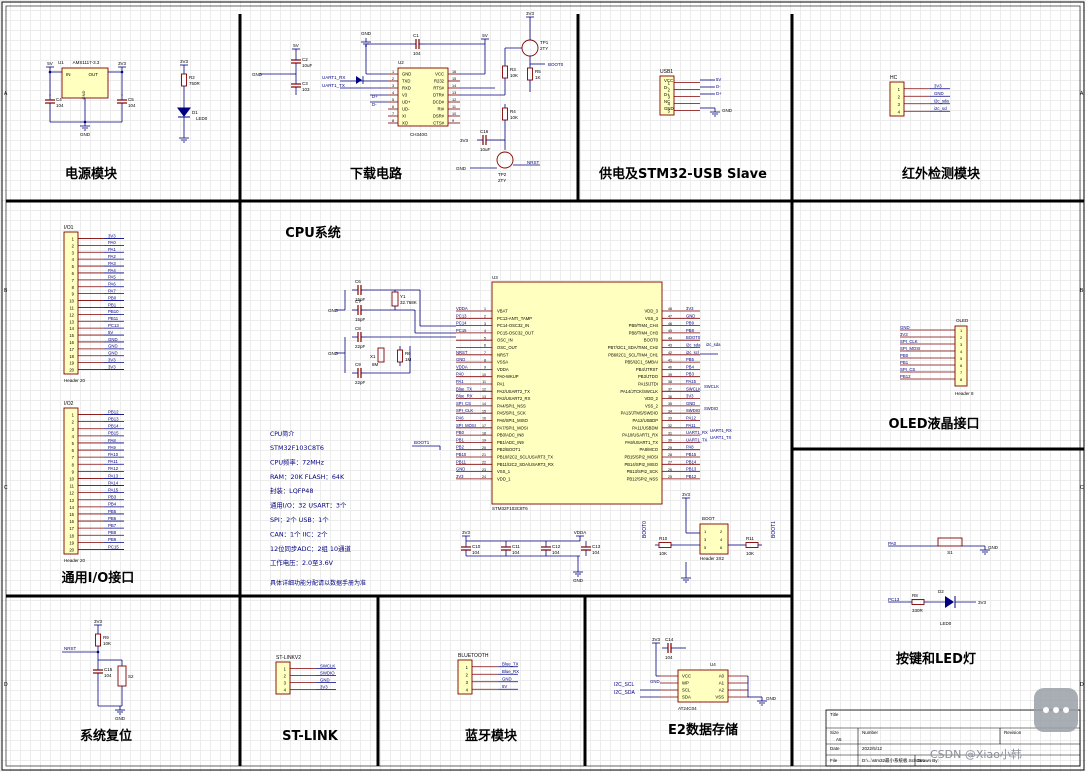  Describe the element at coordinates (454, 72) in the screenshot. I see `ch340g-pin-num: 16` at that location.